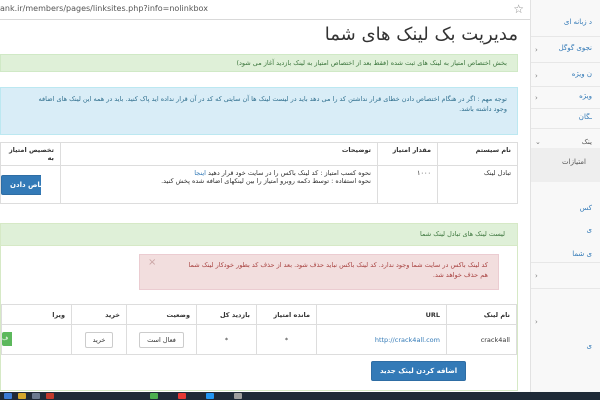 This screenshot has width=600, height=400. I want to click on sidebar-item-last: ی, so click(561, 346).